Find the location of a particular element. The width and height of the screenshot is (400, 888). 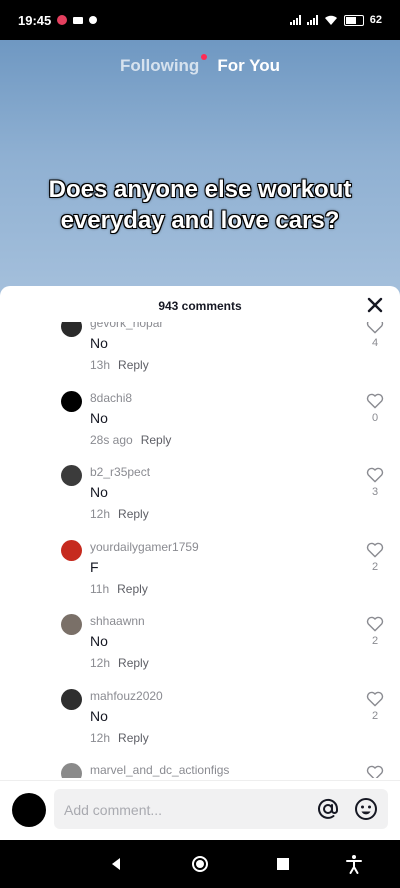

like-button: 0 is located at coordinates (375, 408).